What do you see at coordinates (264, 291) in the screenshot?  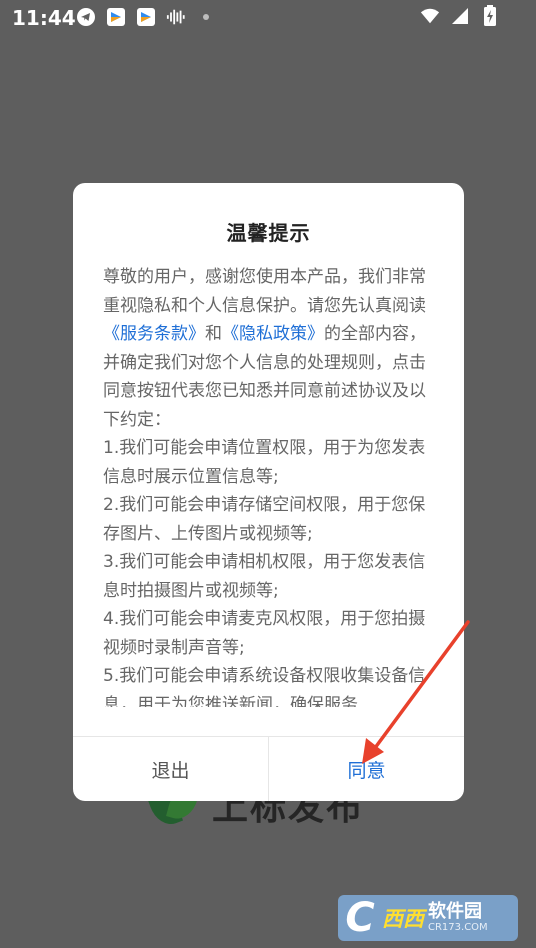 I see `intro-text-1: 尊敬的用户，感谢您使用本产品，我们非常重视隐私和个人信息保护。请您先认真阅读` at bounding box center [264, 291].